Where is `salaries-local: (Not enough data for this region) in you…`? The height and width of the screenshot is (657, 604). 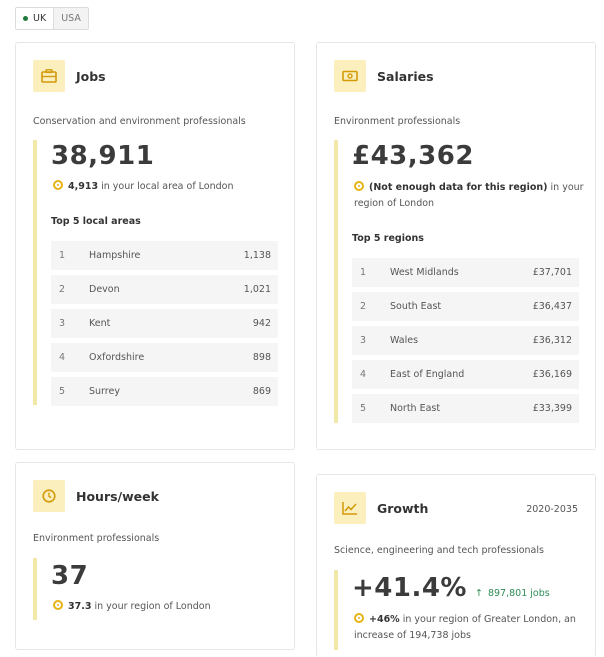 salaries-local: (Not enough data for this region) in you… is located at coordinates (469, 196).